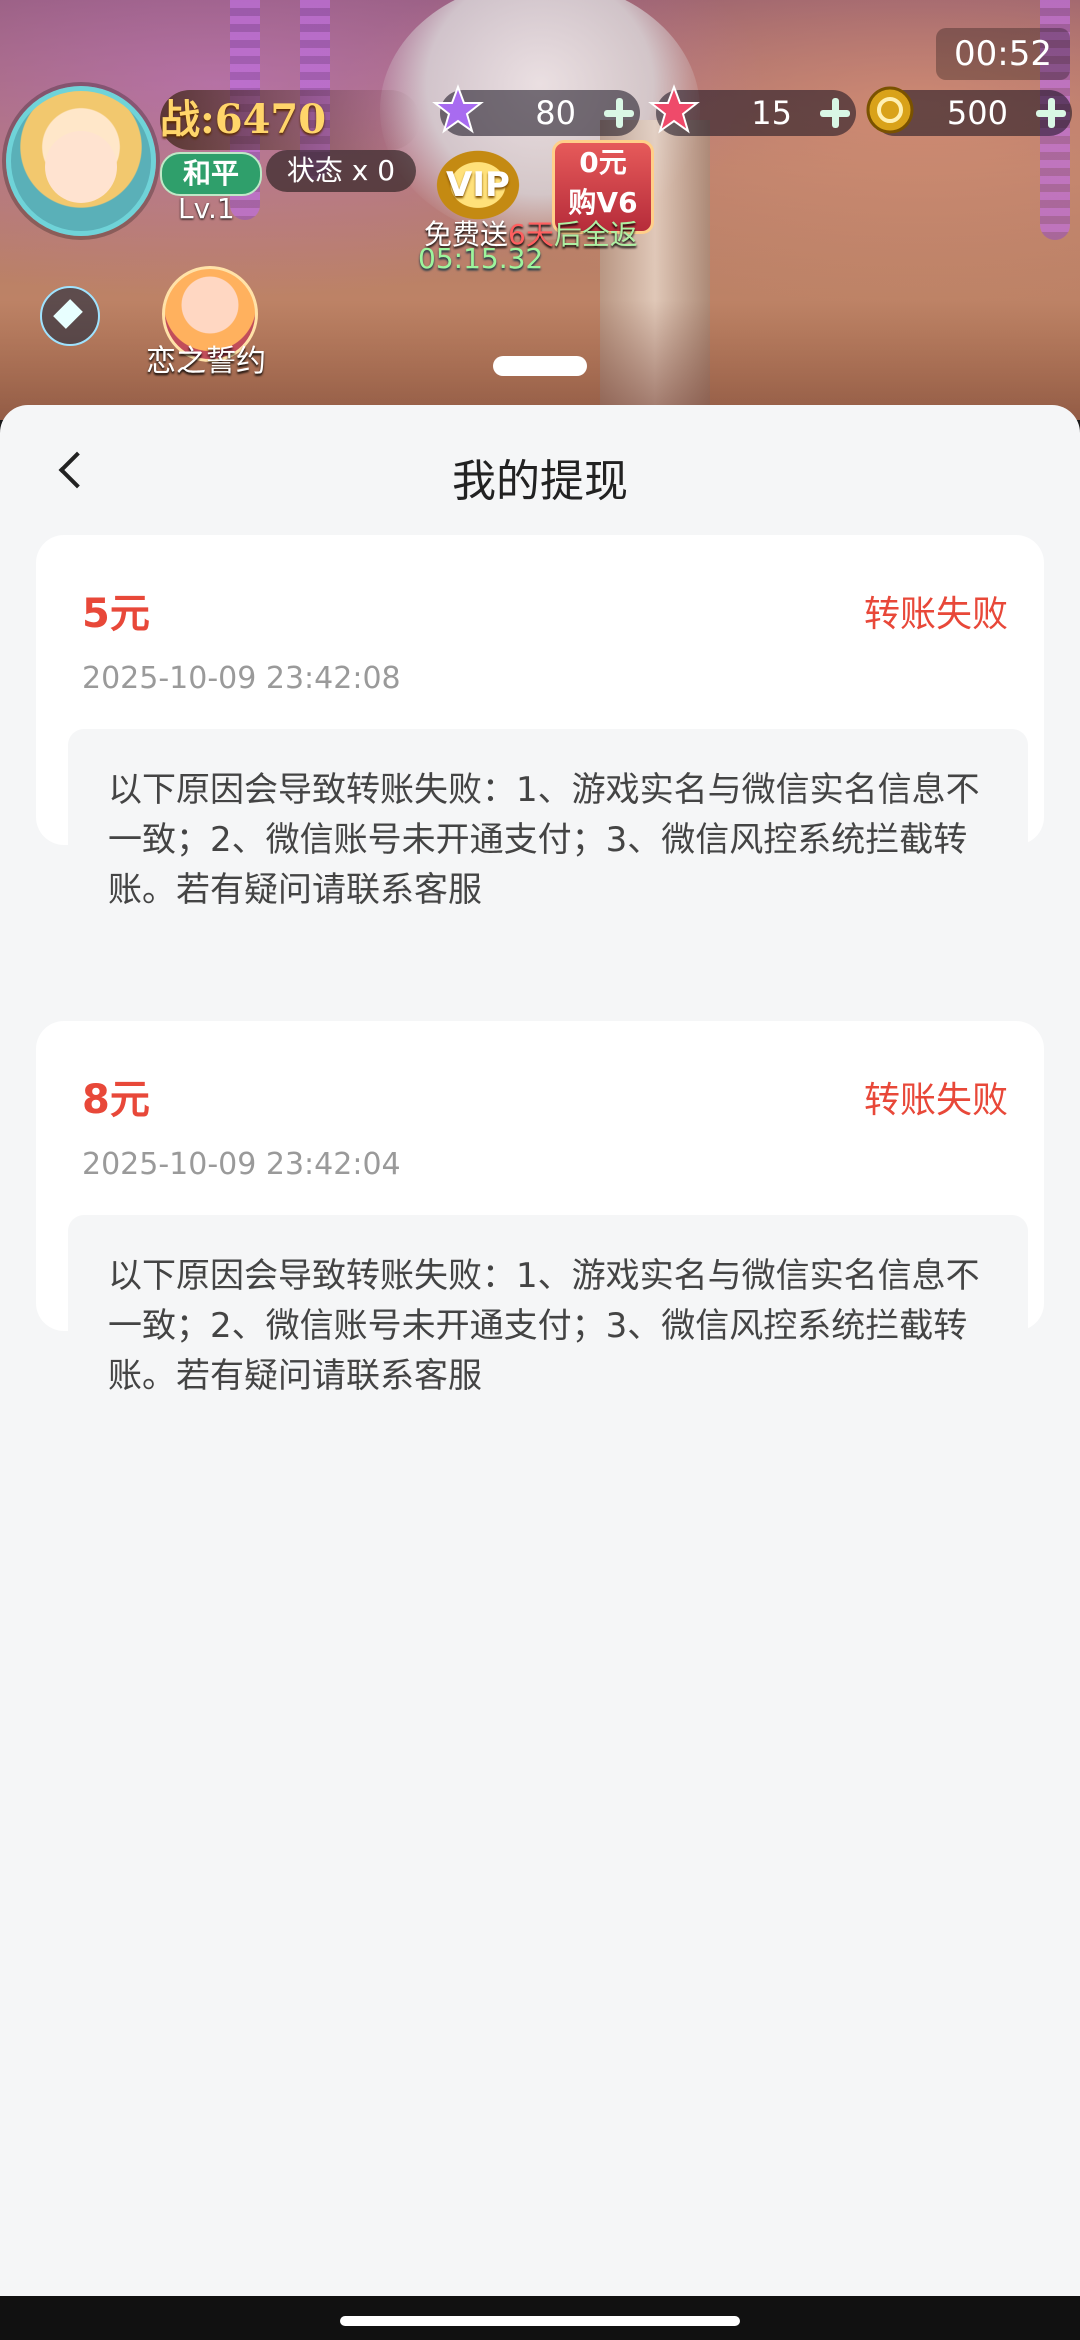  What do you see at coordinates (341, 171) in the screenshot?
I see `state-badge: 状态 x 0` at bounding box center [341, 171].